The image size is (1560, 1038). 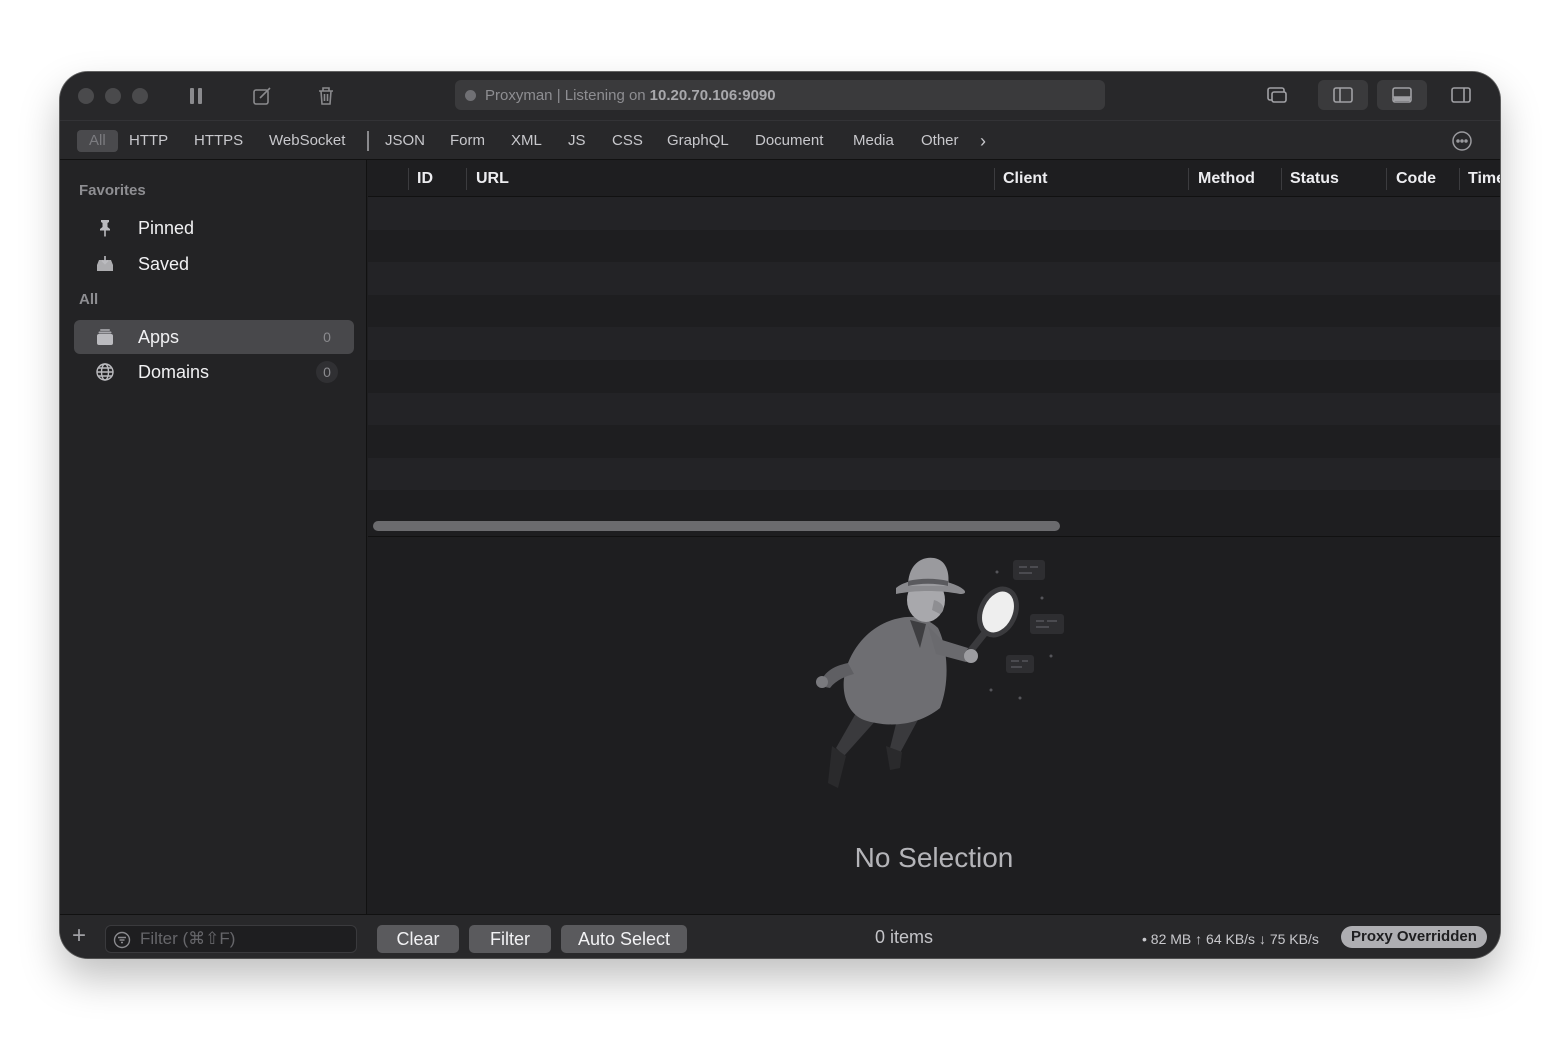 What do you see at coordinates (1461, 95) in the screenshot?
I see `toggle-right-panel-icon` at bounding box center [1461, 95].